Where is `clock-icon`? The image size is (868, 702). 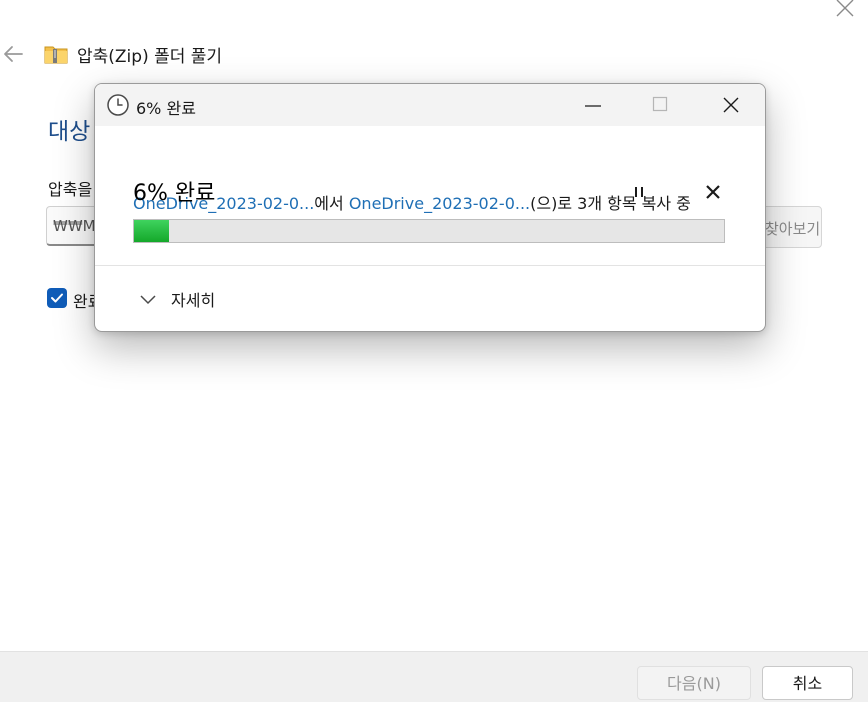 clock-icon is located at coordinates (118, 105).